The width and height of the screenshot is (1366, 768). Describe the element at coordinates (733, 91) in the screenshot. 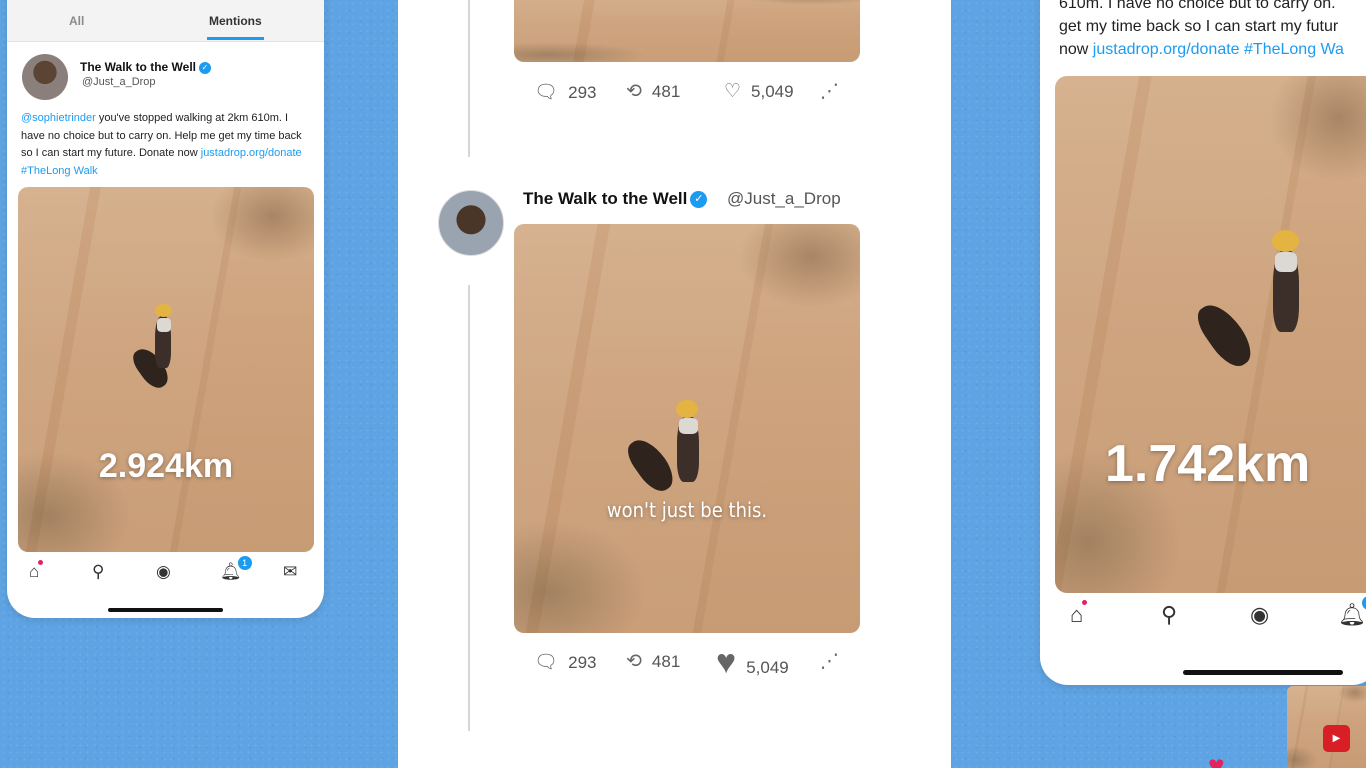

I see `heart-outline-icon: ♡` at that location.